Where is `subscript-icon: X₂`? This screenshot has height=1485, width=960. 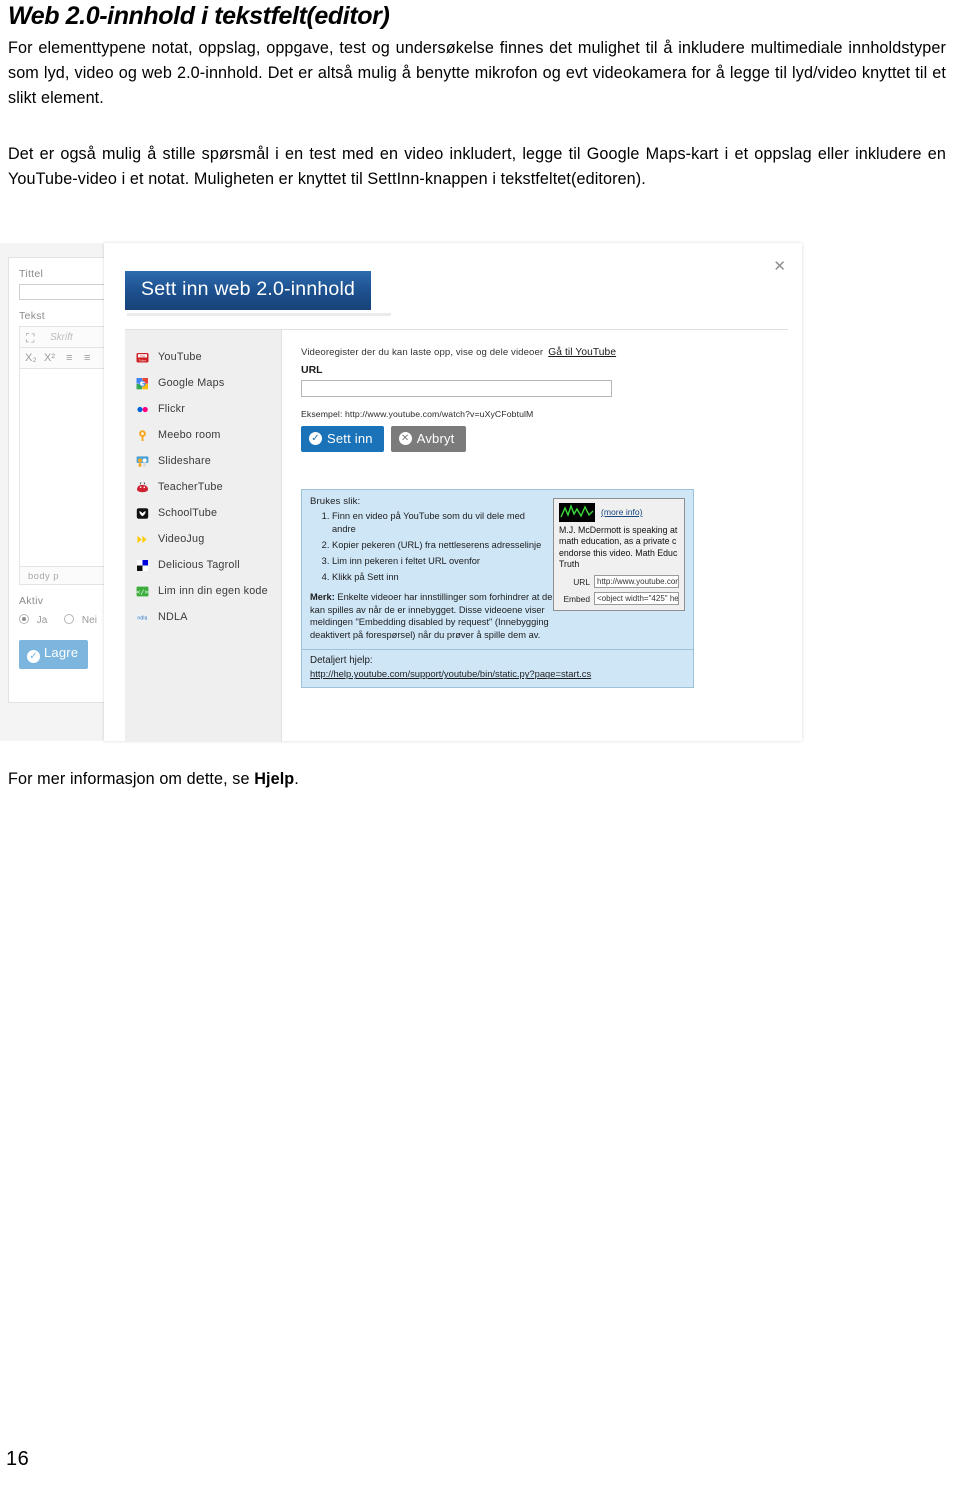
subscript-icon: X₂ is located at coordinates (31, 358).